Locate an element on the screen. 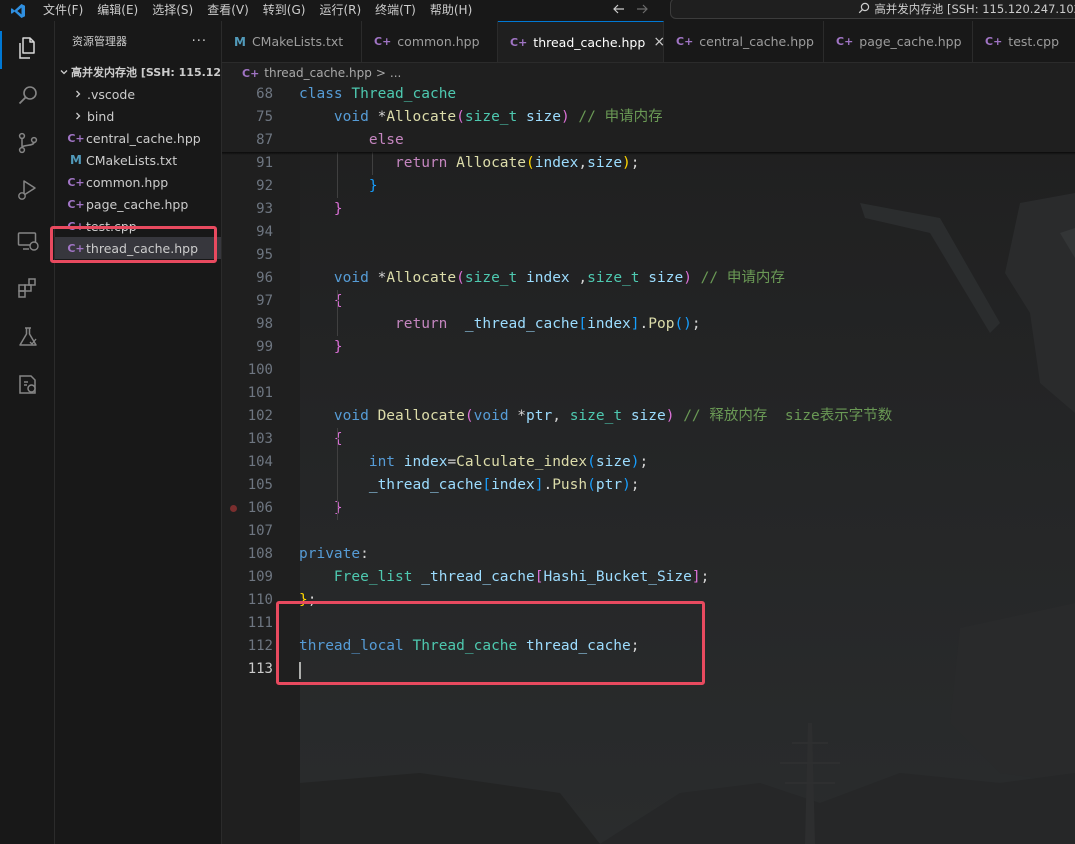  tree-file: C+ page_cache.hpp is located at coordinates (138, 204).